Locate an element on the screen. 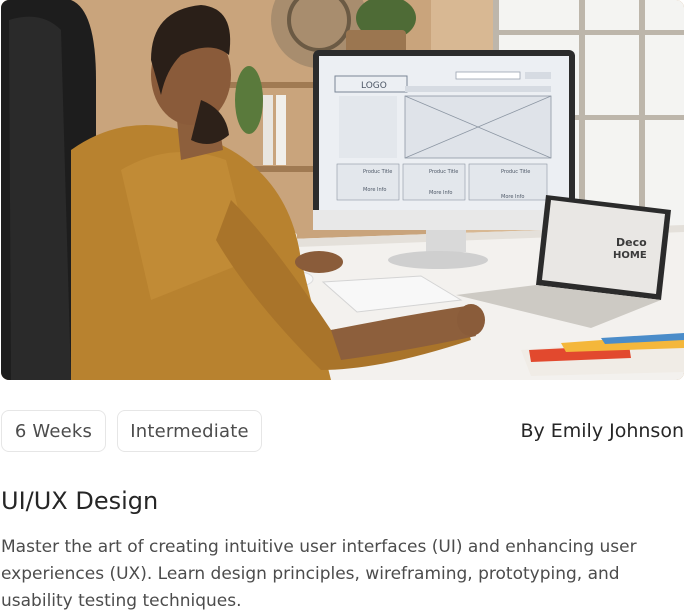 The height and width of the screenshot is (615, 684). screen-more-info-3: More Info is located at coordinates (512, 197).